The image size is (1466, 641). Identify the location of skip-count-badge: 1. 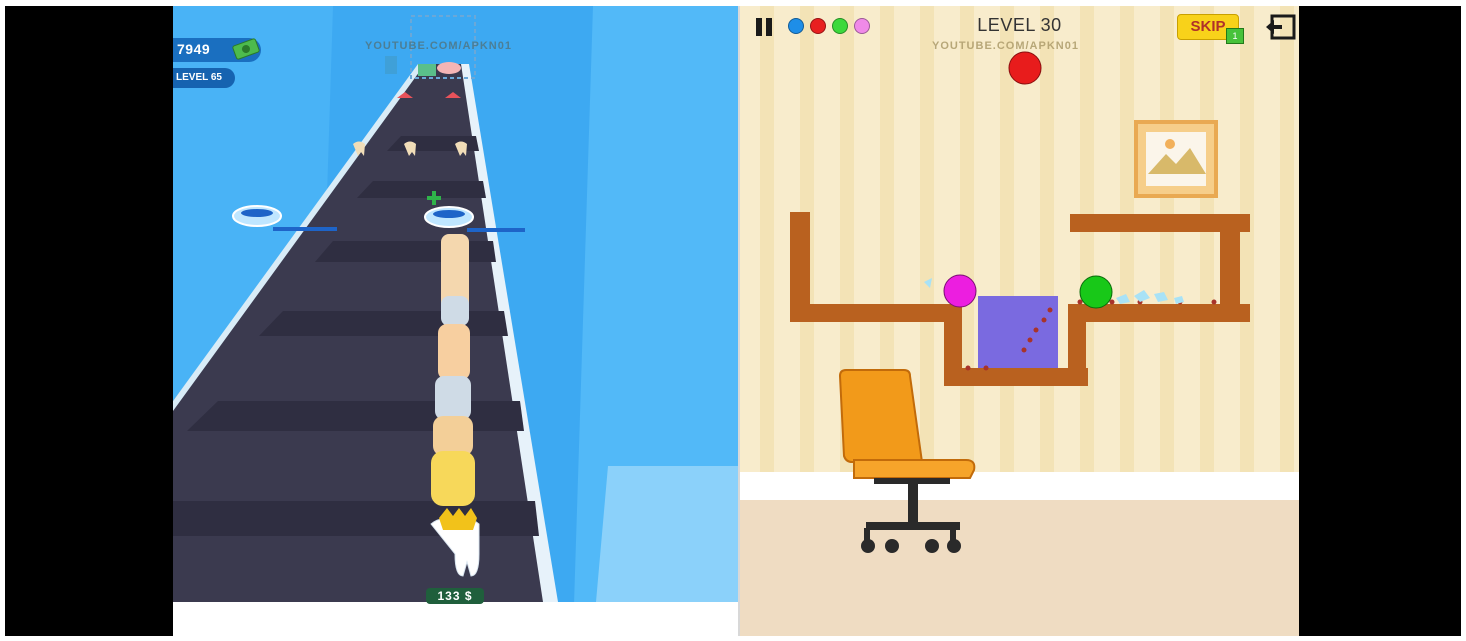
(1235, 36).